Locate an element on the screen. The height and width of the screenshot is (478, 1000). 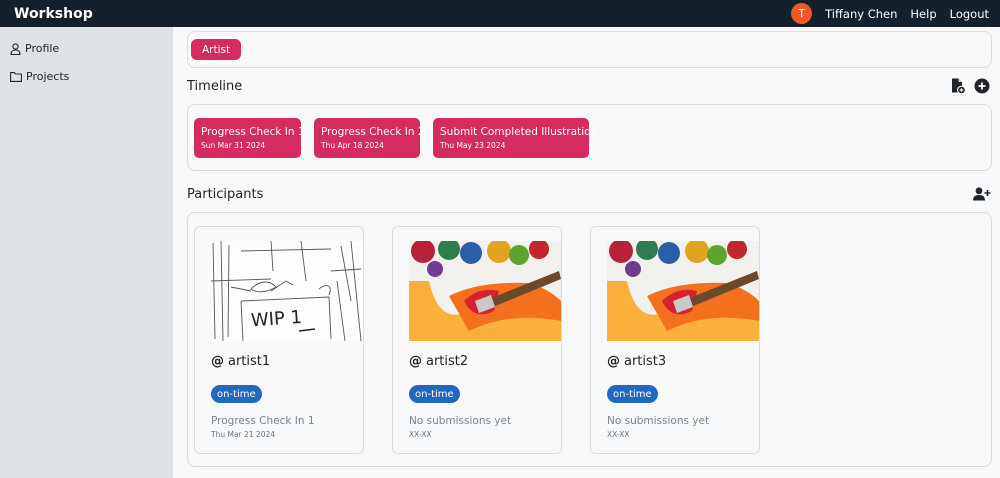
add-file-icon is located at coordinates (958, 86).